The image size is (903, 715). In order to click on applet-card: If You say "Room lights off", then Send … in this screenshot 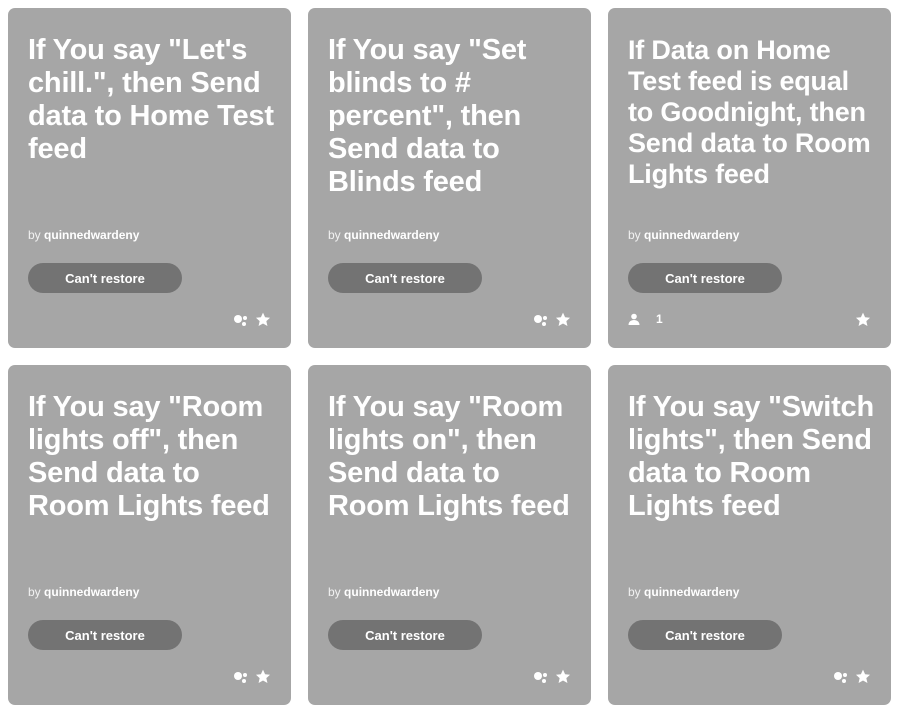, I will do `click(149, 535)`.